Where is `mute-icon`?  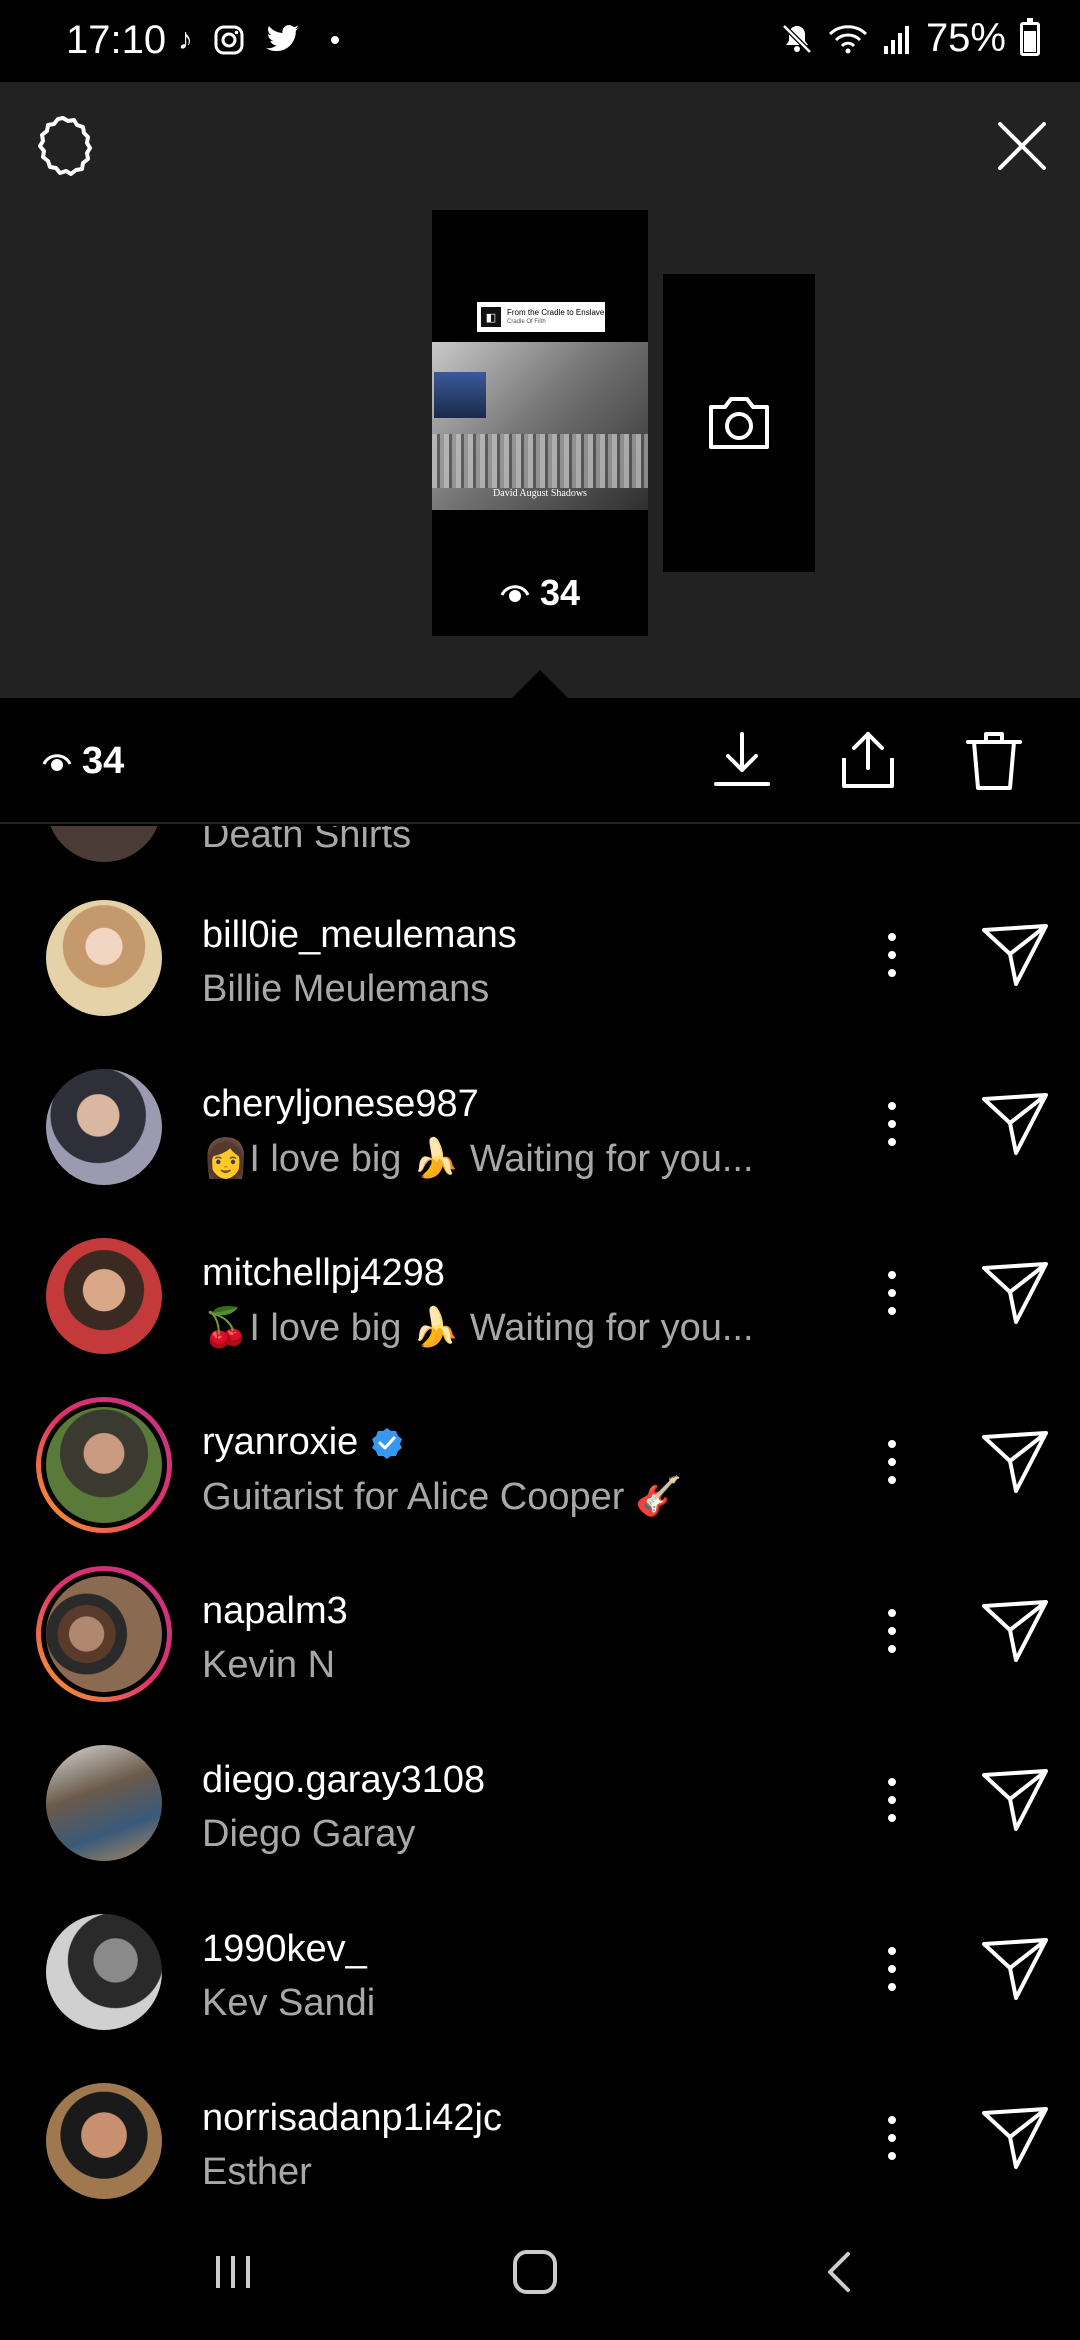
mute-icon is located at coordinates (797, 38).